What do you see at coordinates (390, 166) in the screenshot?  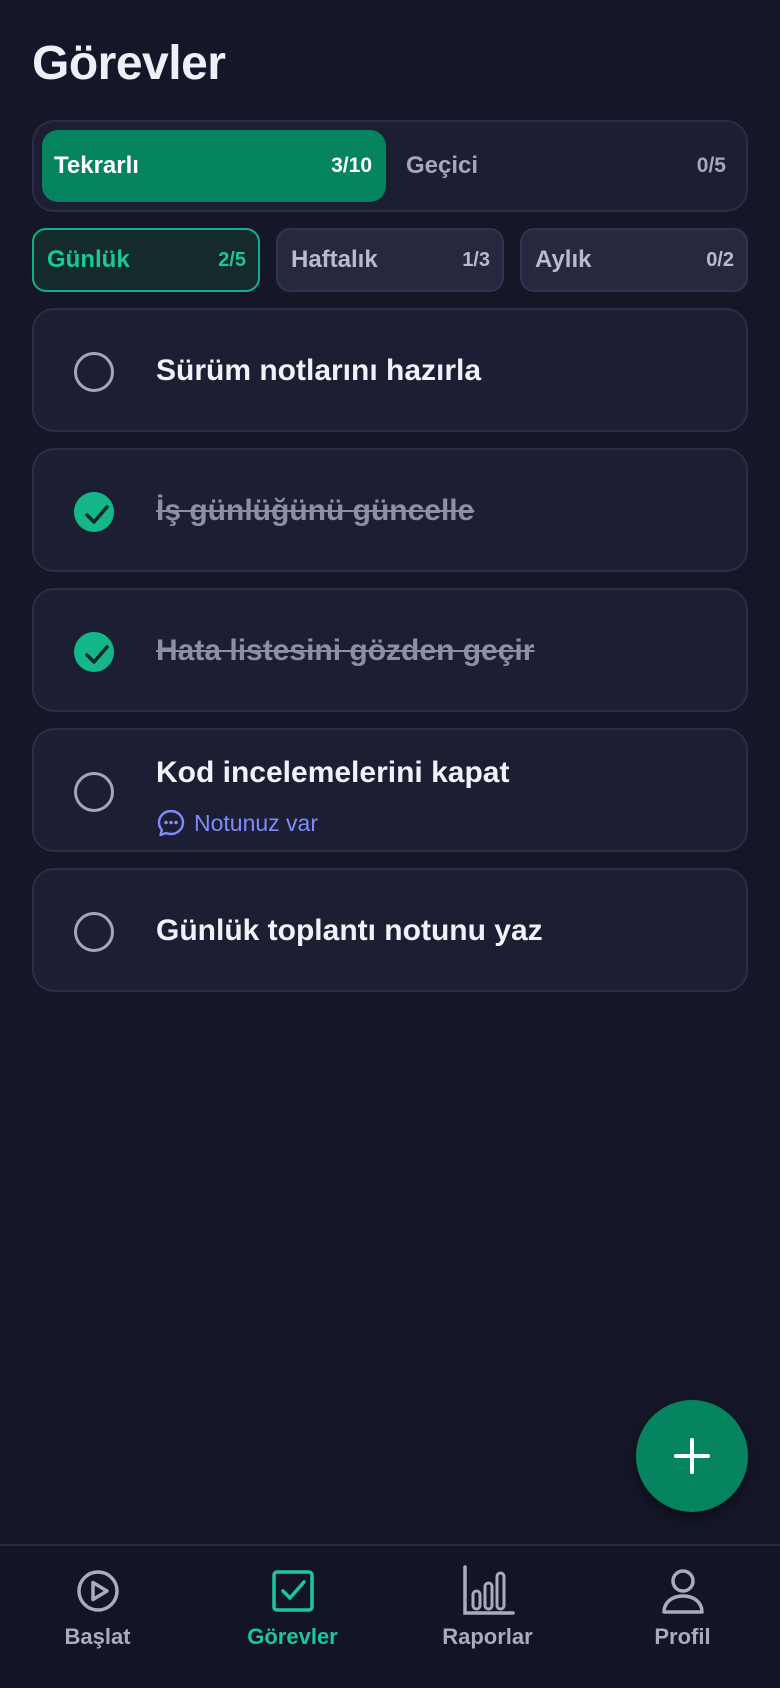 I see `task-type-segmented-control: Tekrarlı 3/10 Geçici 0/5` at bounding box center [390, 166].